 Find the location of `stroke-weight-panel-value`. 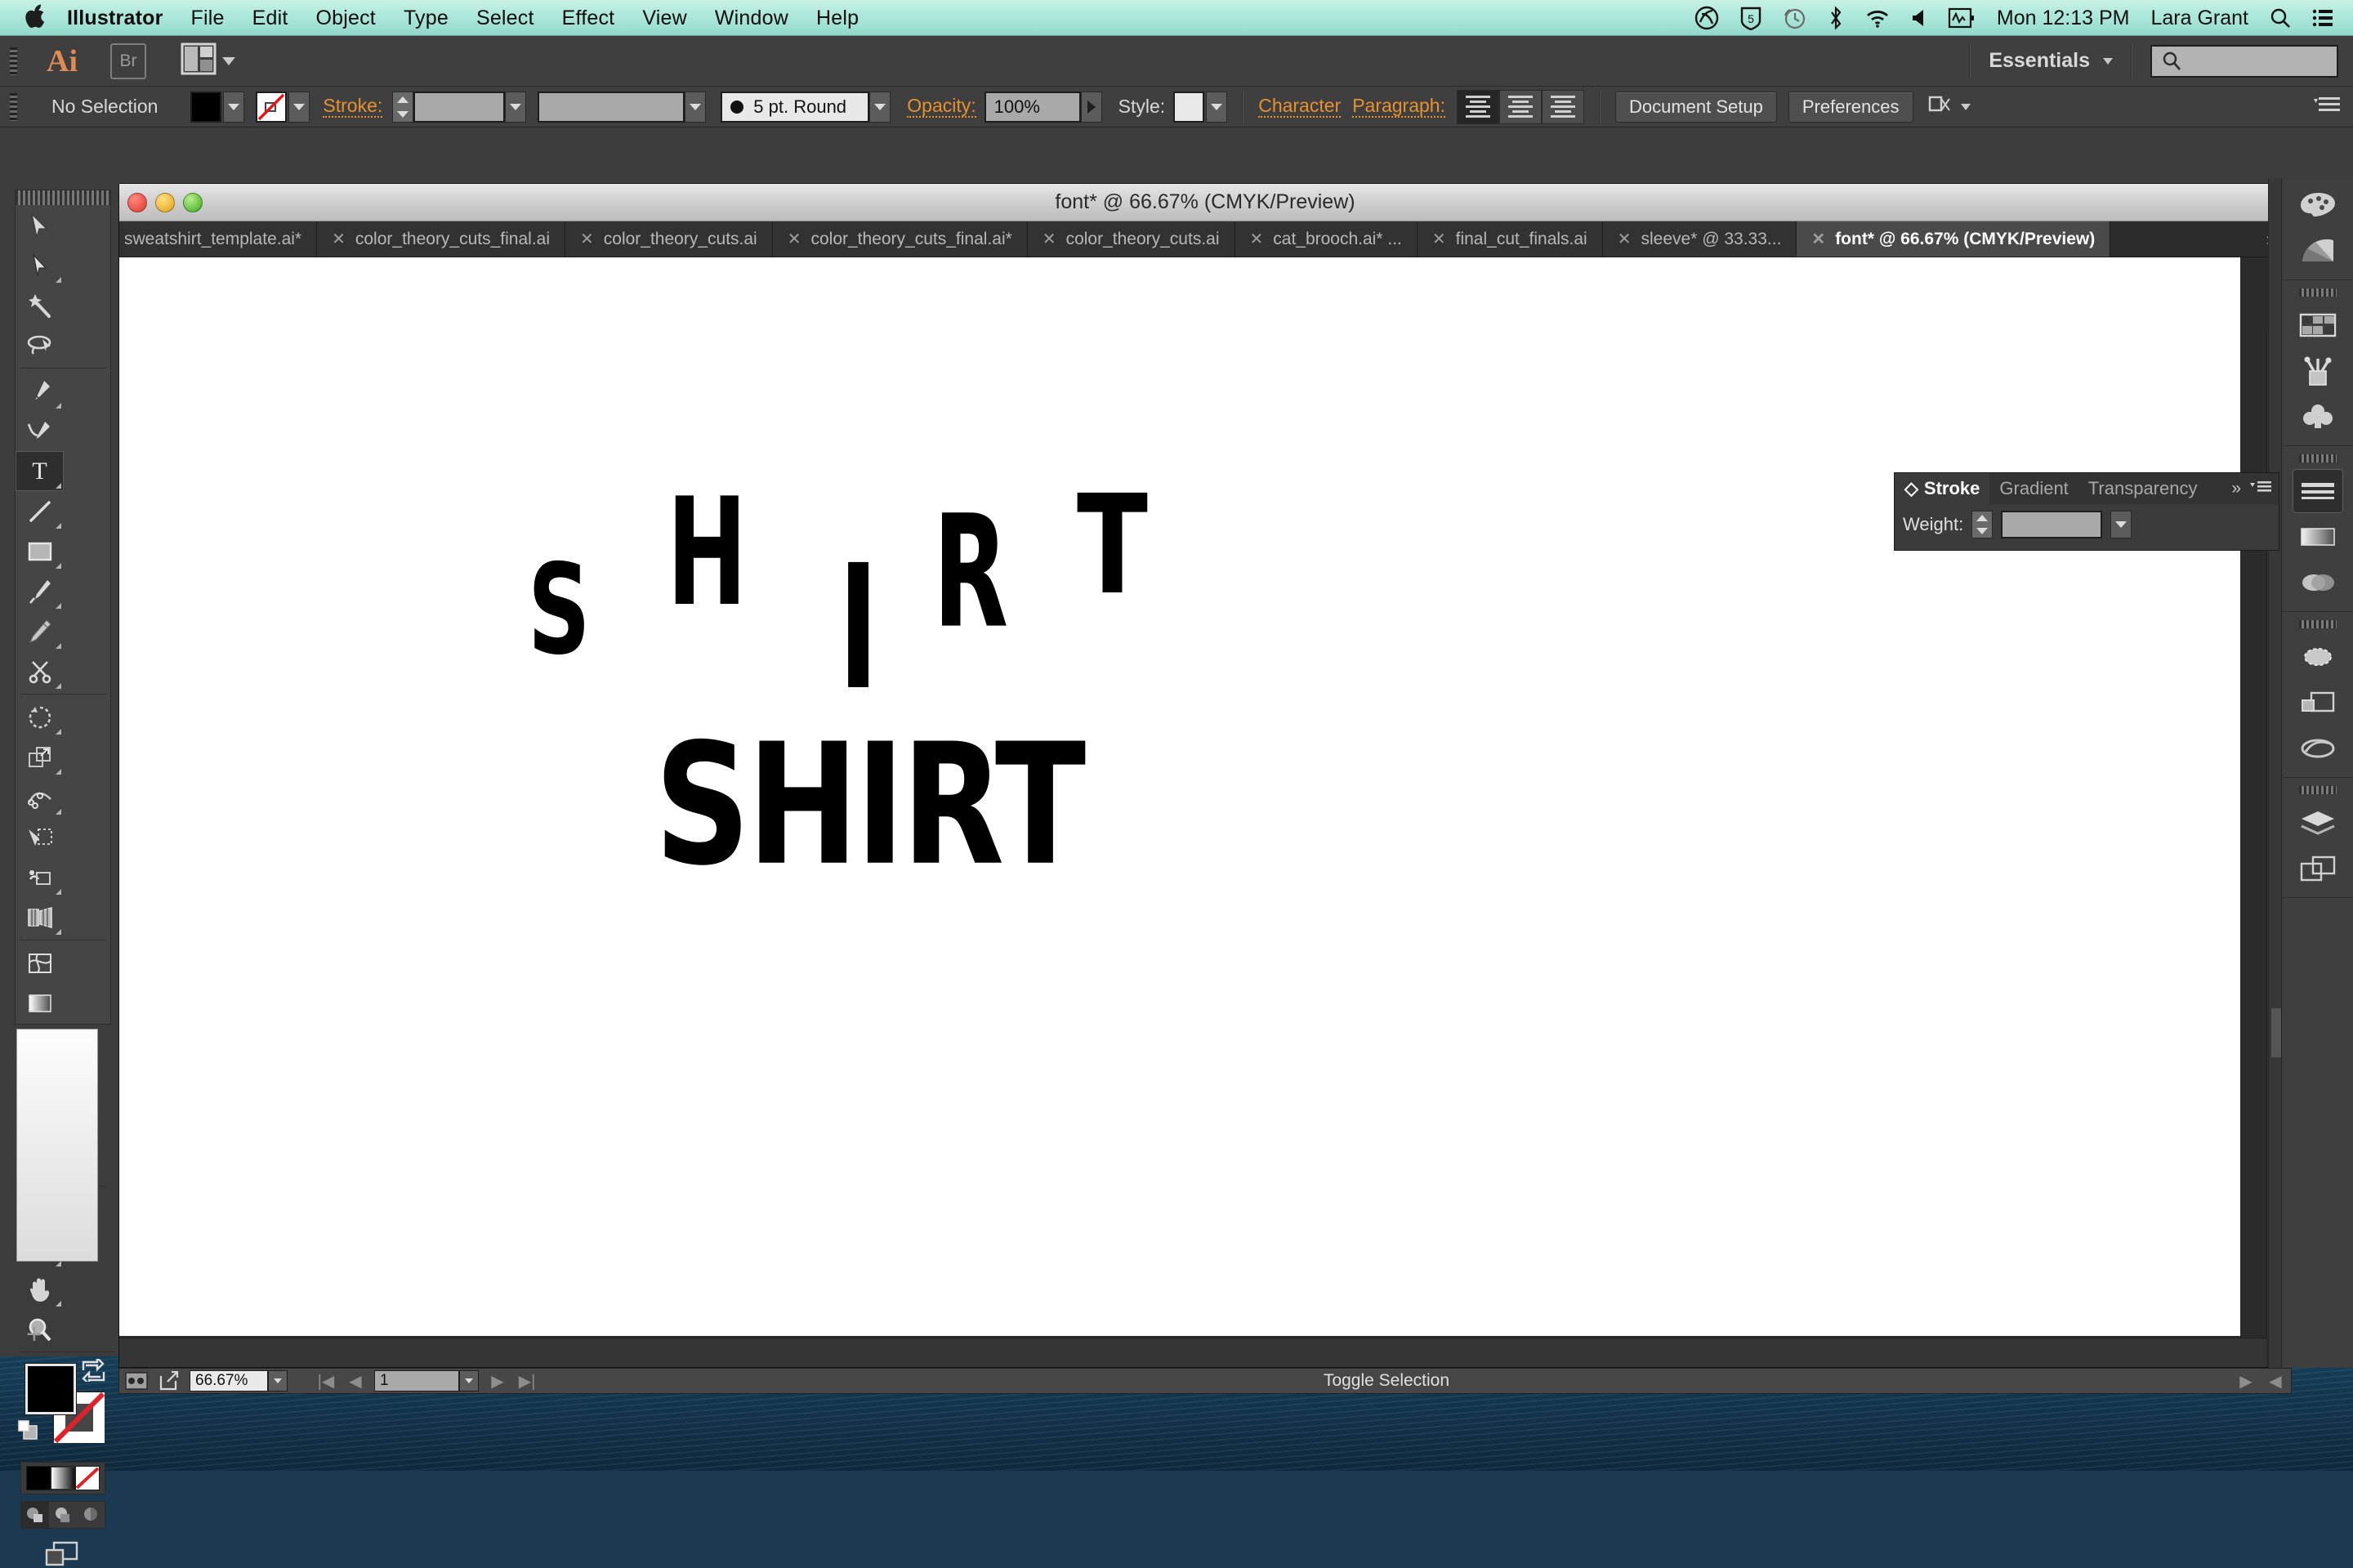

stroke-weight-panel-value is located at coordinates (2051, 524).